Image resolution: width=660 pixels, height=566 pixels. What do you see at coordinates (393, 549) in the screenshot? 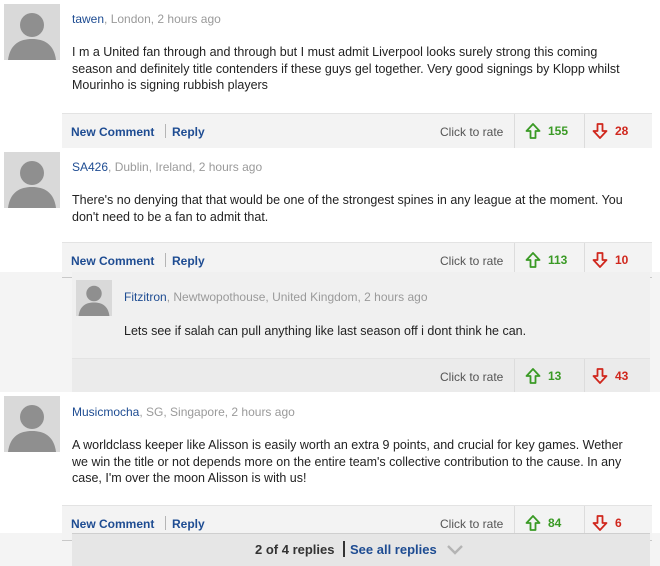
I see `see-all-replies-link: See all replies` at bounding box center [393, 549].